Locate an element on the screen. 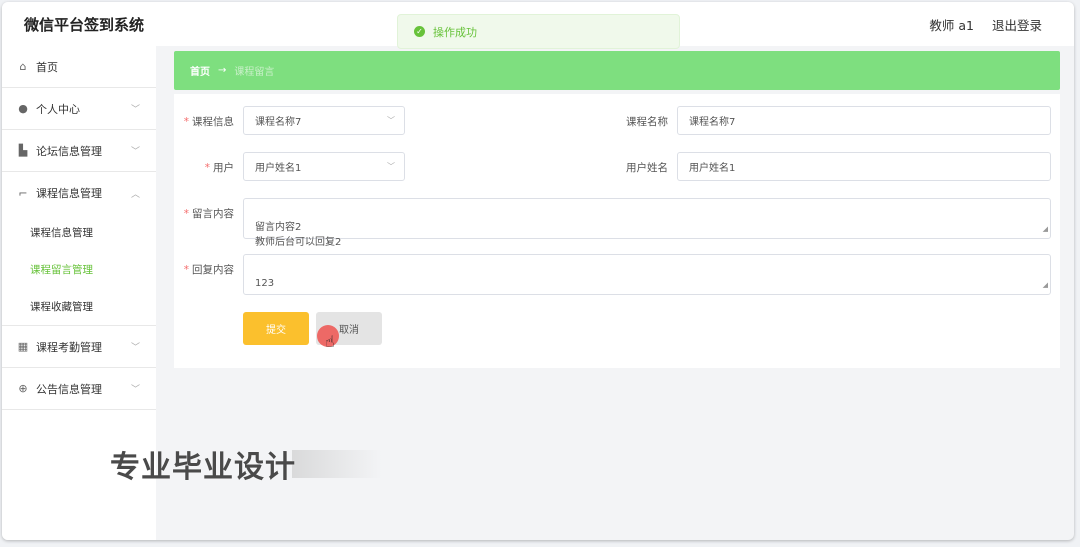 This screenshot has width=1080, height=547. course-info-select: 课程名称7 ﹀ is located at coordinates (324, 120).